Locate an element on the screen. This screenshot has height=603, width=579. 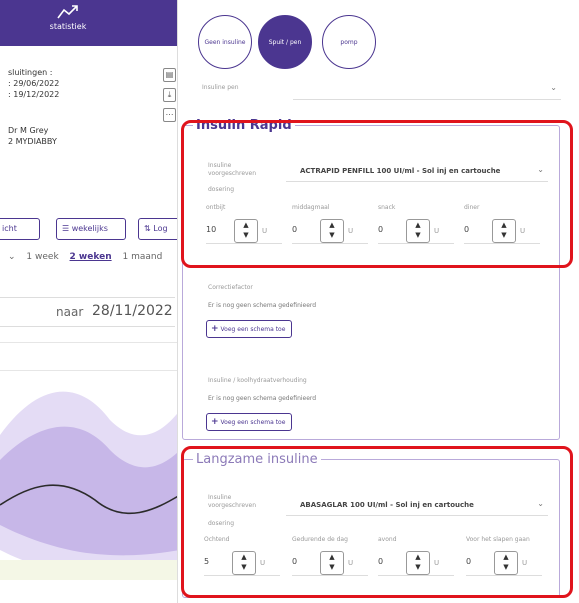
segment-label: Spuit / pen is located at coordinates (285, 42).